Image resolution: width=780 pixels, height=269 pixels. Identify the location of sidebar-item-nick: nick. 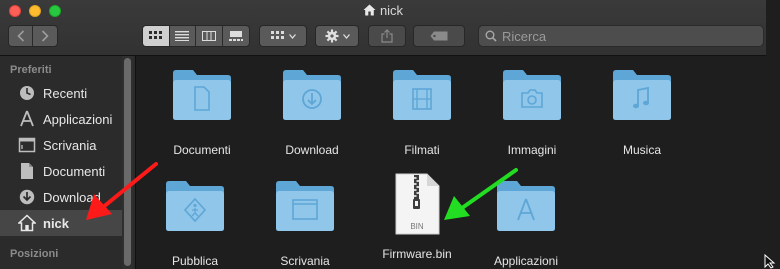
(61, 223).